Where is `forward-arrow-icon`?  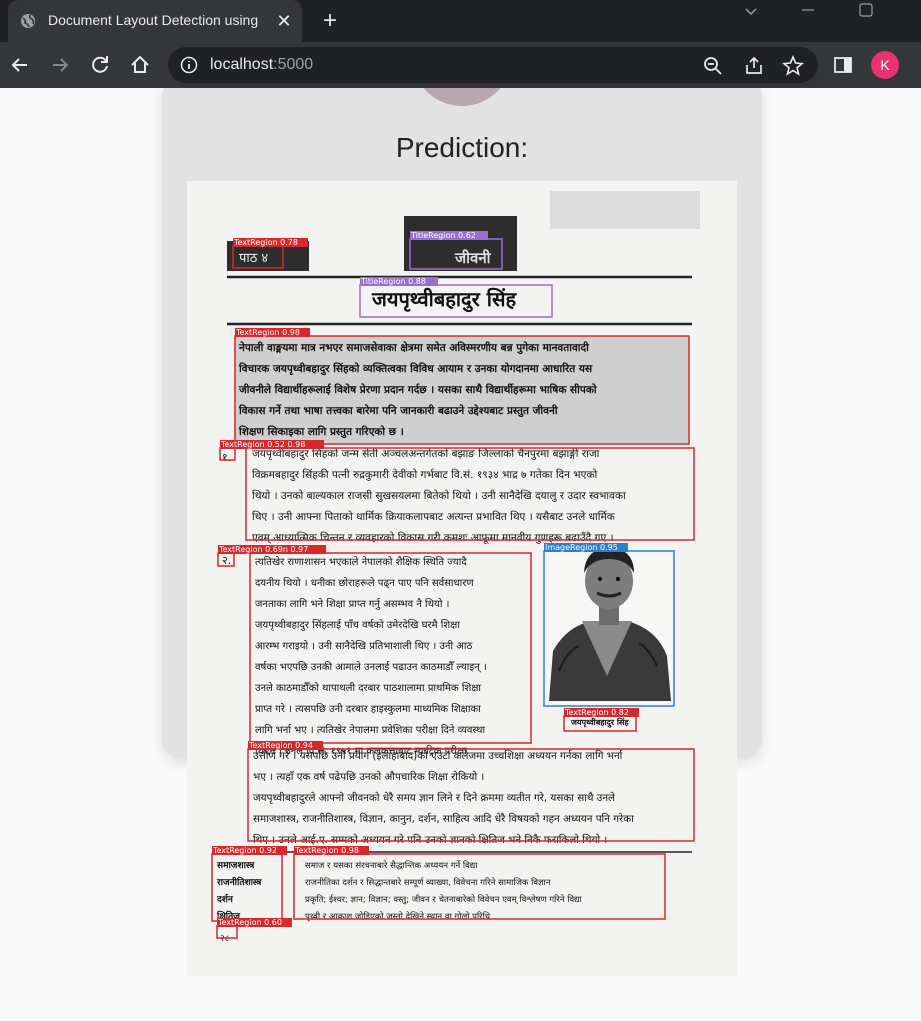 forward-arrow-icon is located at coordinates (60, 65).